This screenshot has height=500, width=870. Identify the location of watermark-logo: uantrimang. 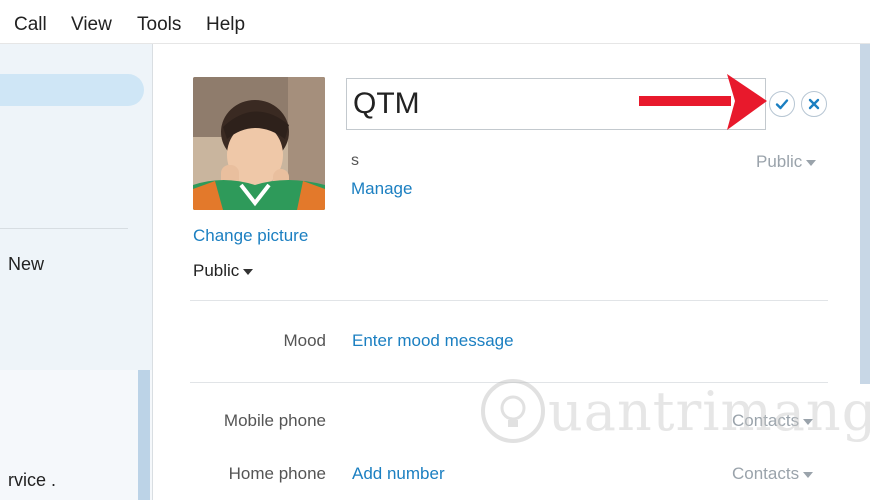
(674, 413).